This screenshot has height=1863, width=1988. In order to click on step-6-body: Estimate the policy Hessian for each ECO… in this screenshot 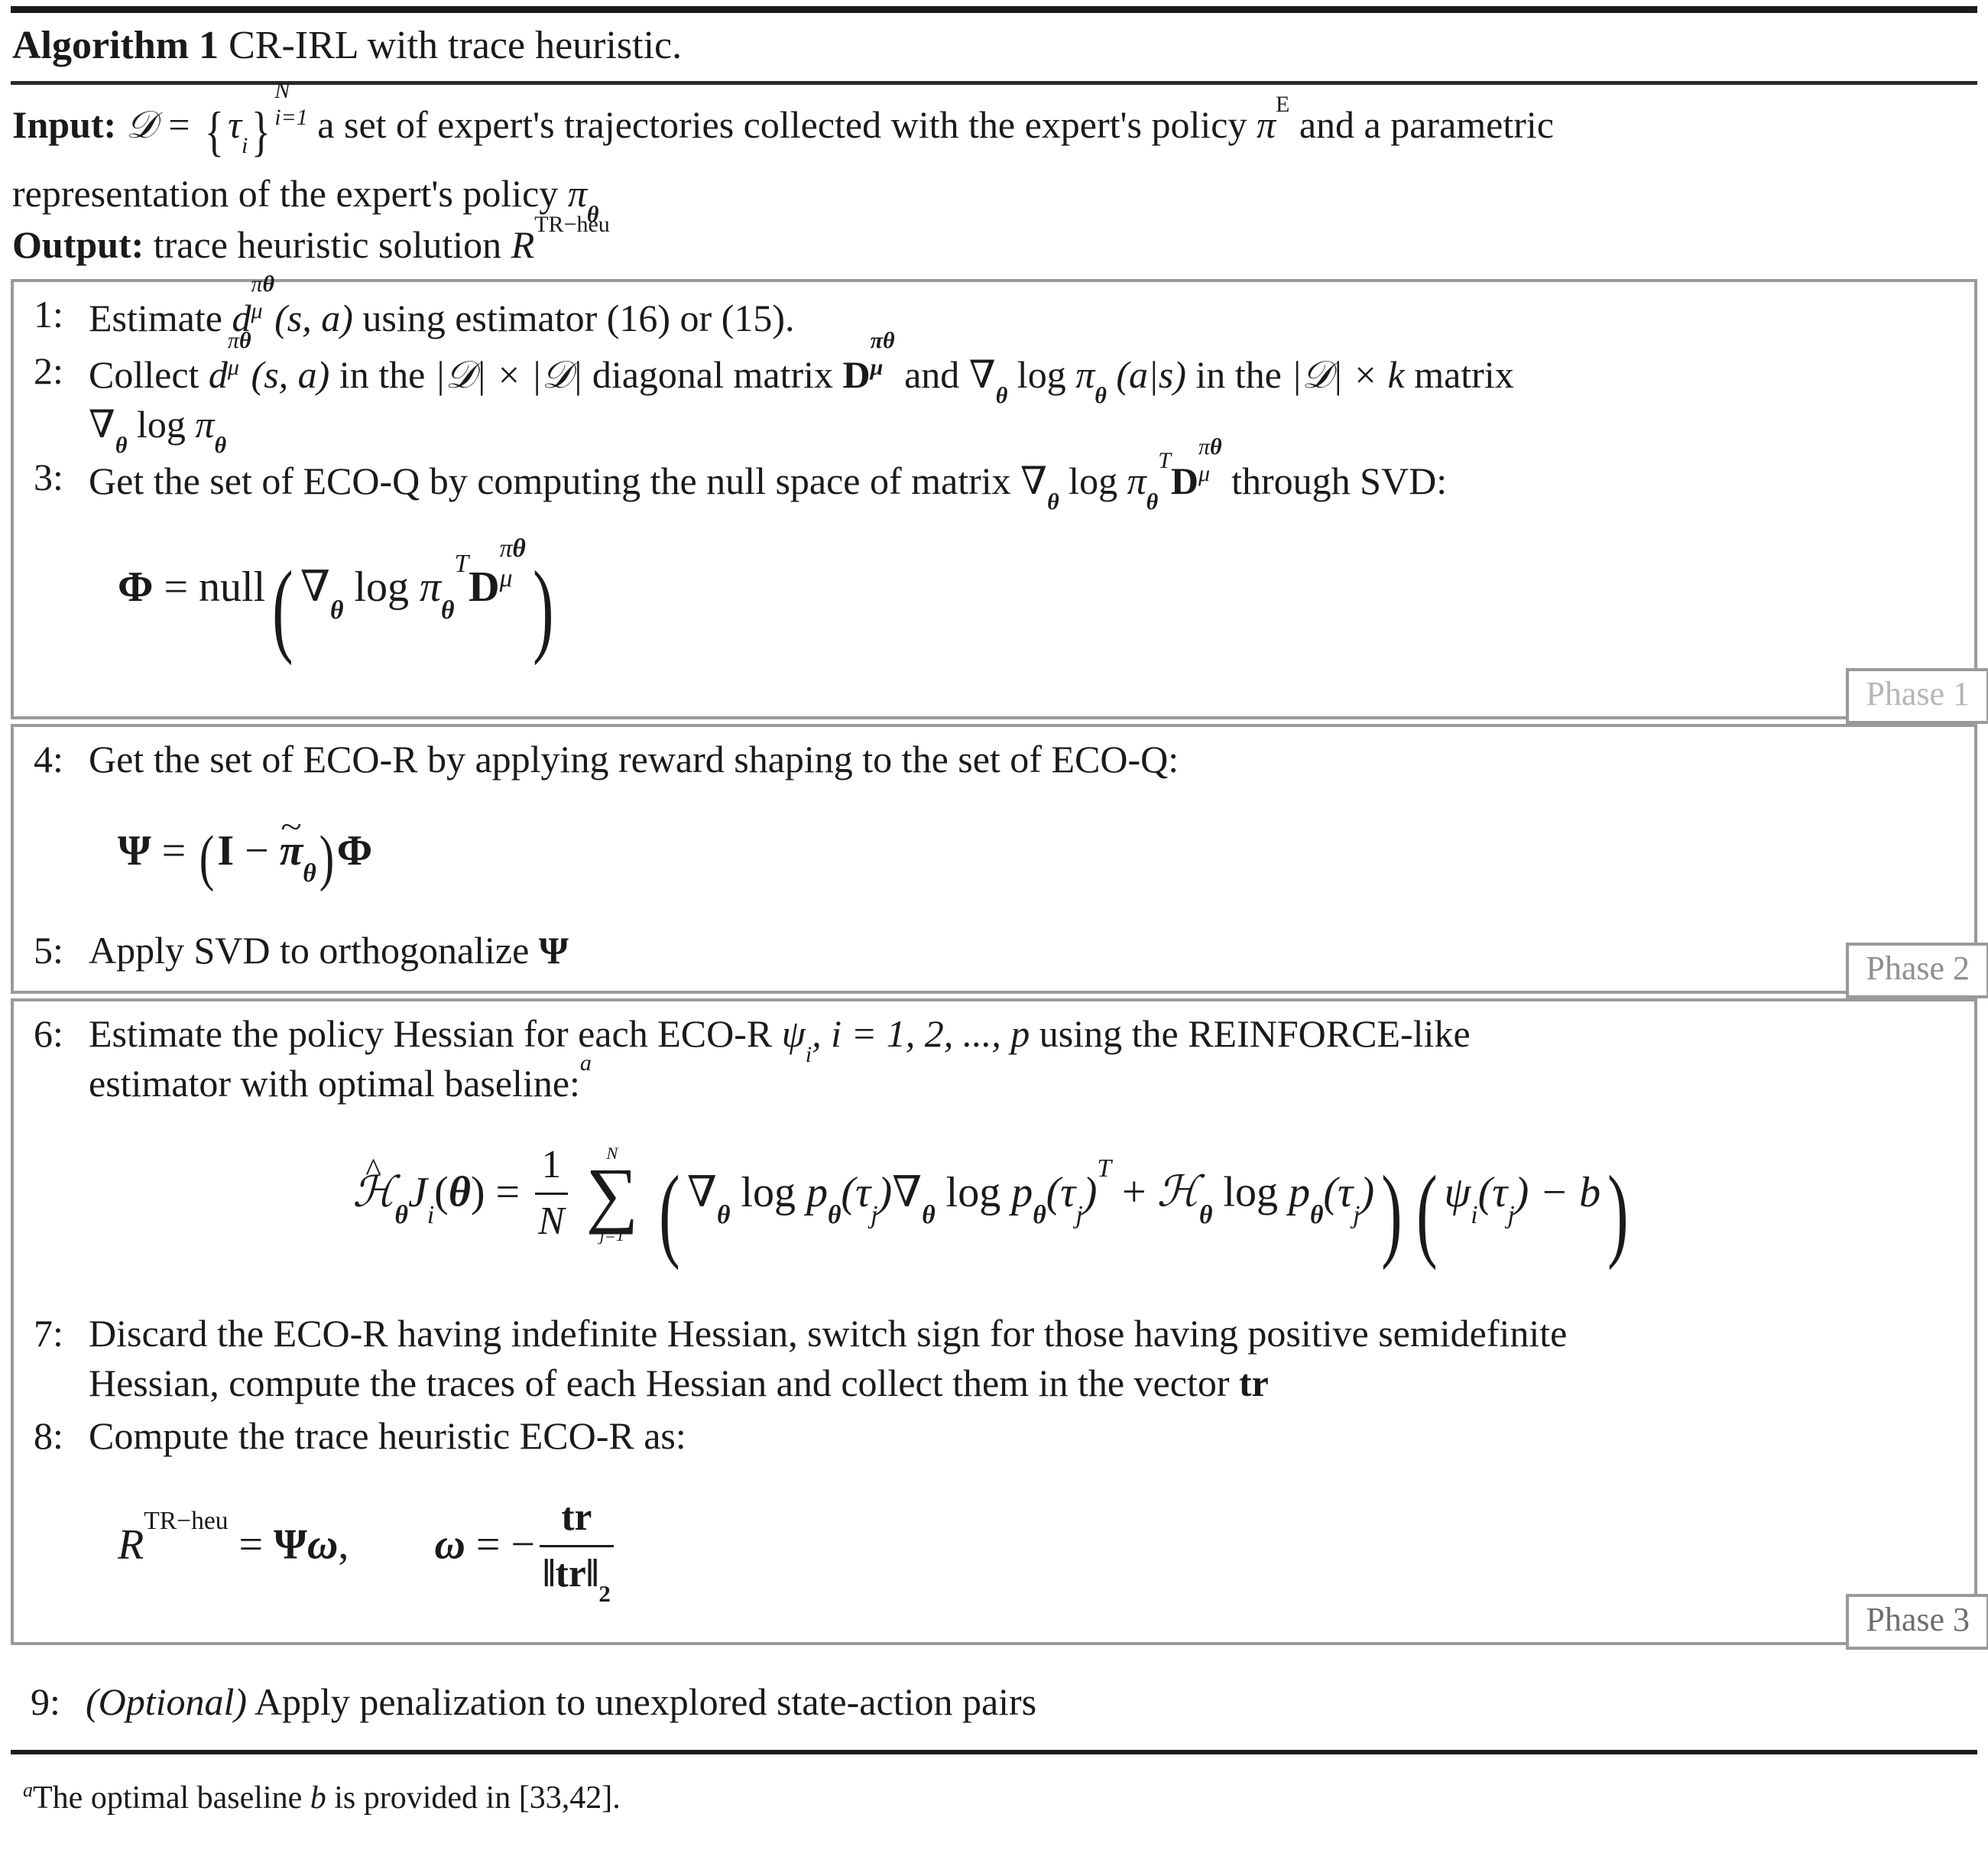, I will do `click(1022, 1058)`.